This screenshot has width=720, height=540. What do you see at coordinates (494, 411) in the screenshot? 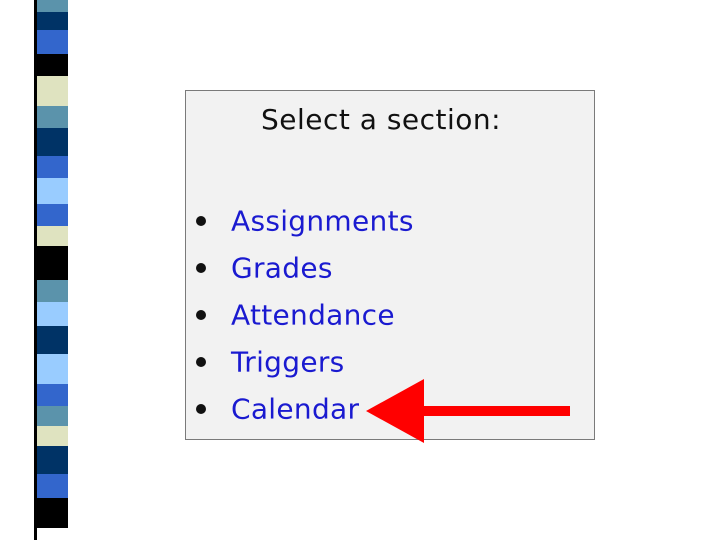
I see `arrow-shaft` at bounding box center [494, 411].